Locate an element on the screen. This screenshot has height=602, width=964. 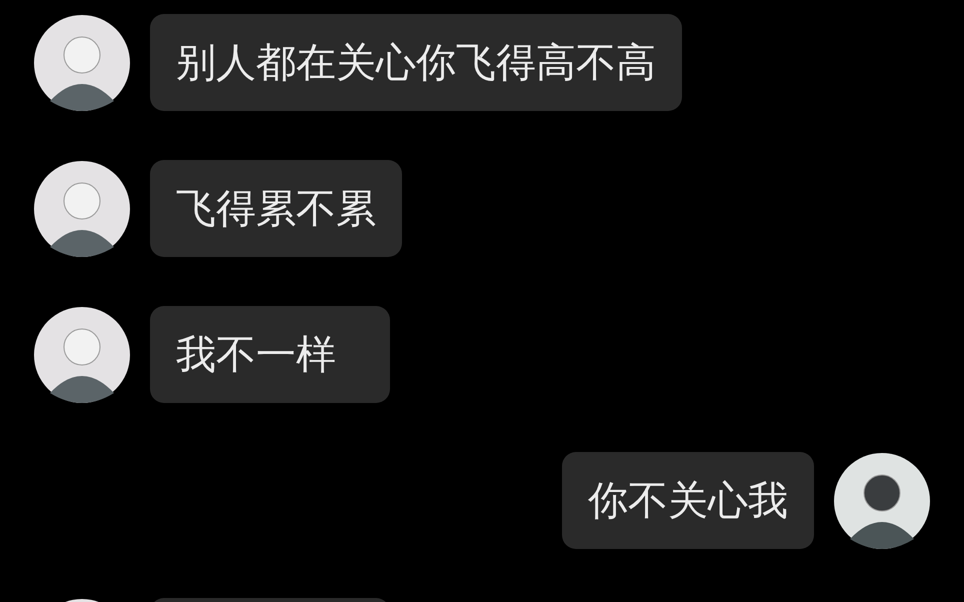
message-text: 你不关心我 is located at coordinates (688, 501).